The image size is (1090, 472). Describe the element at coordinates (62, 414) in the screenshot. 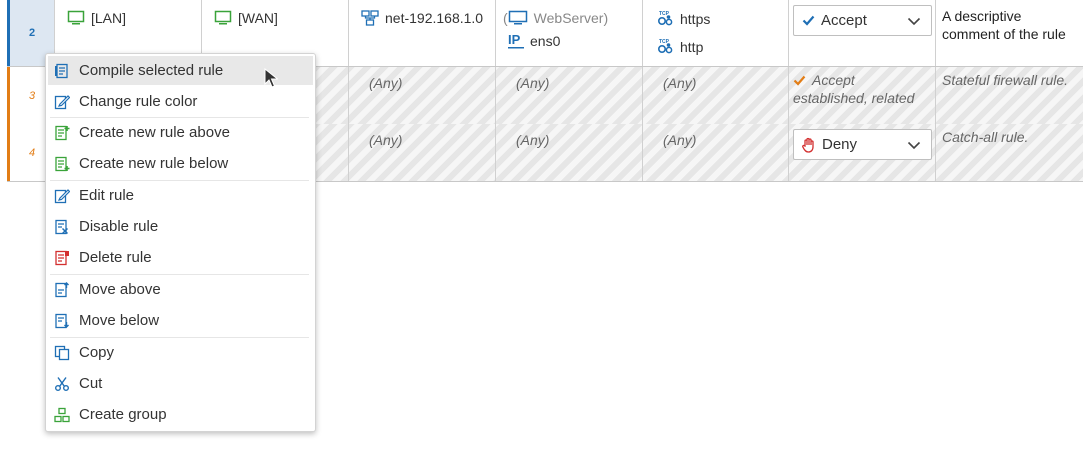

I see `group-icon` at that location.